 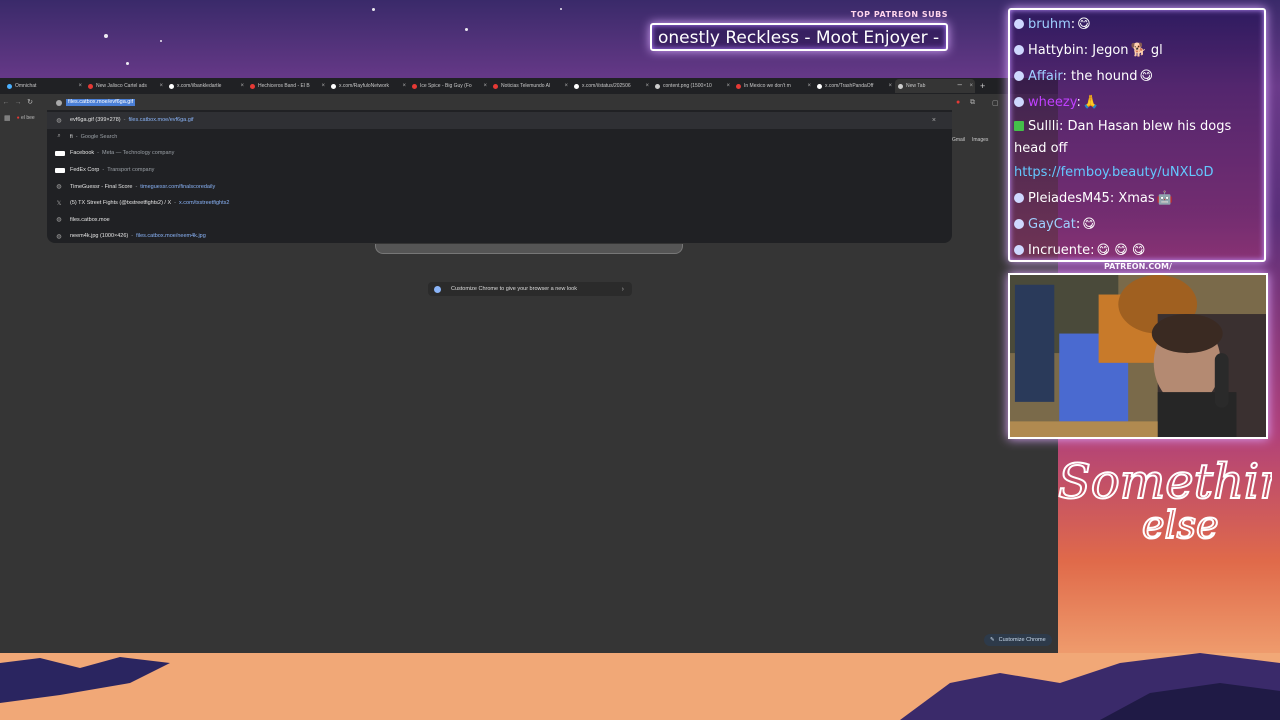 What do you see at coordinates (90, 219) in the screenshot?
I see `suggestion-title: files.catbox.moe` at bounding box center [90, 219].